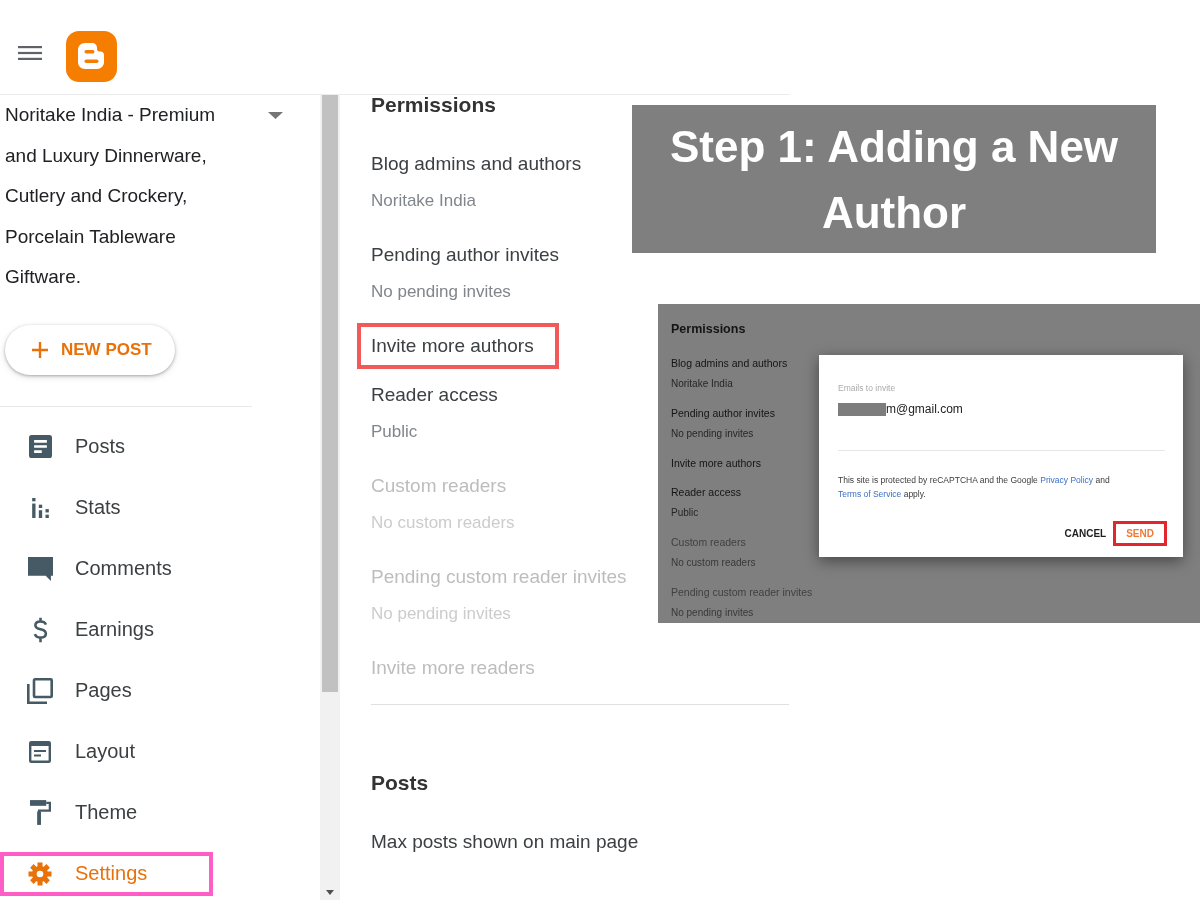 This screenshot has width=1200, height=900. What do you see at coordinates (40, 507) in the screenshot?
I see `bar-chart-icon` at bounding box center [40, 507].